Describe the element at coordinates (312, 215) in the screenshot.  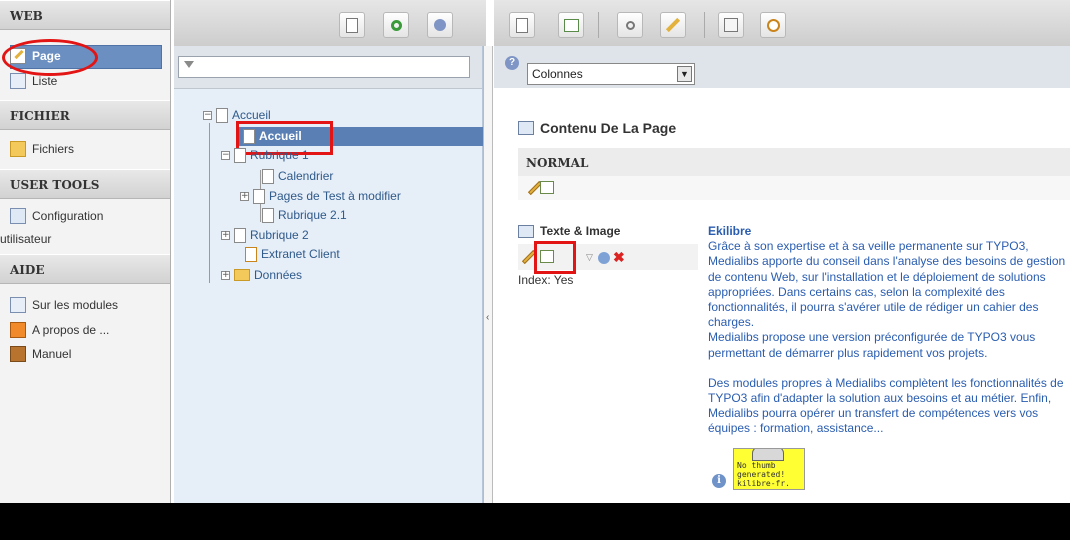
I see `tree-item-rubrique-2-1-label: Rubrique 2.1` at that location.